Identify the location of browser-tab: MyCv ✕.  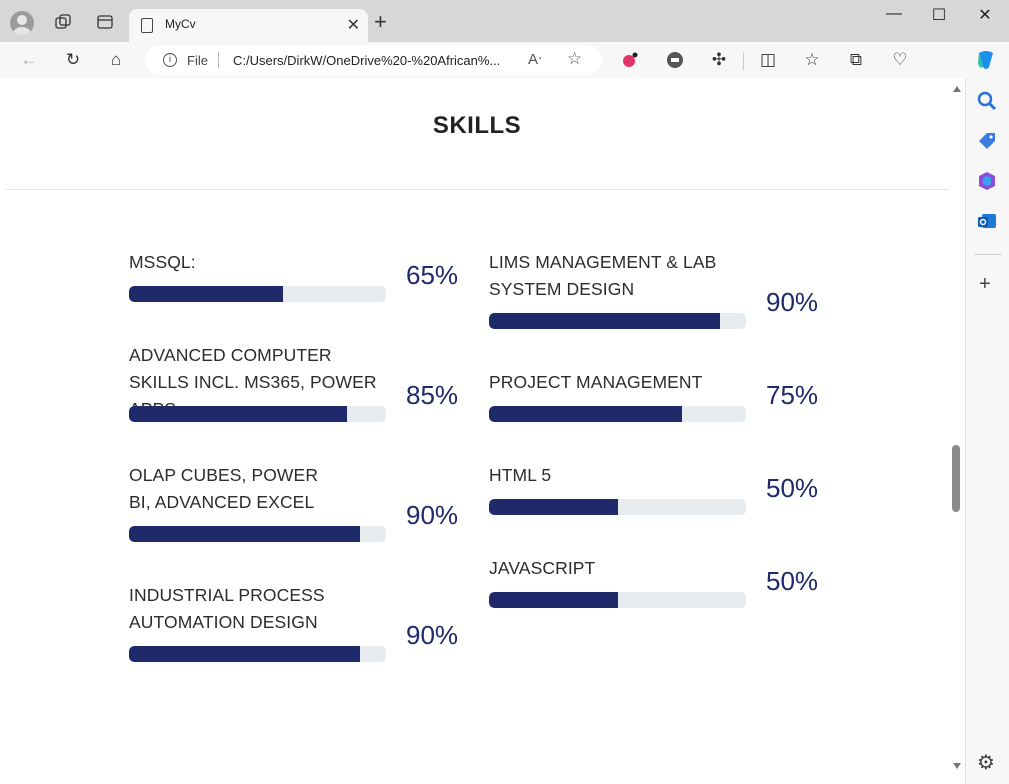
(248, 25).